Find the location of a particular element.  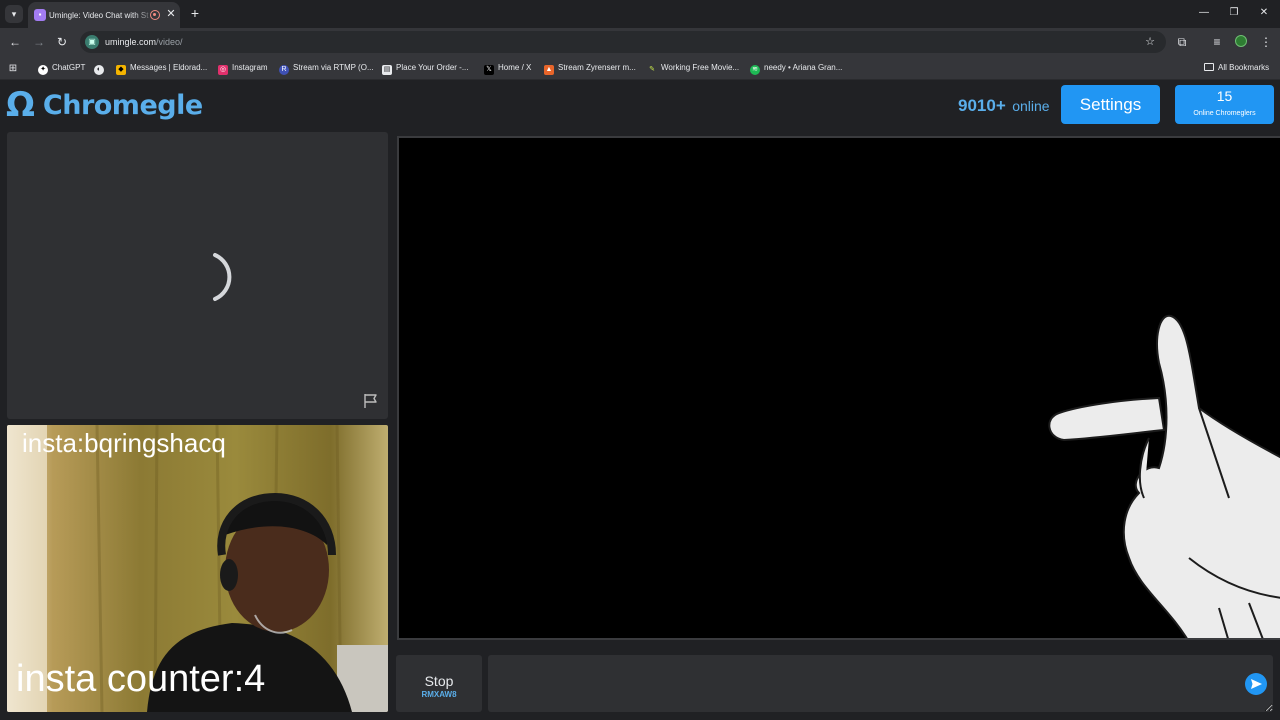

recording-icon is located at coordinates (155, 15).